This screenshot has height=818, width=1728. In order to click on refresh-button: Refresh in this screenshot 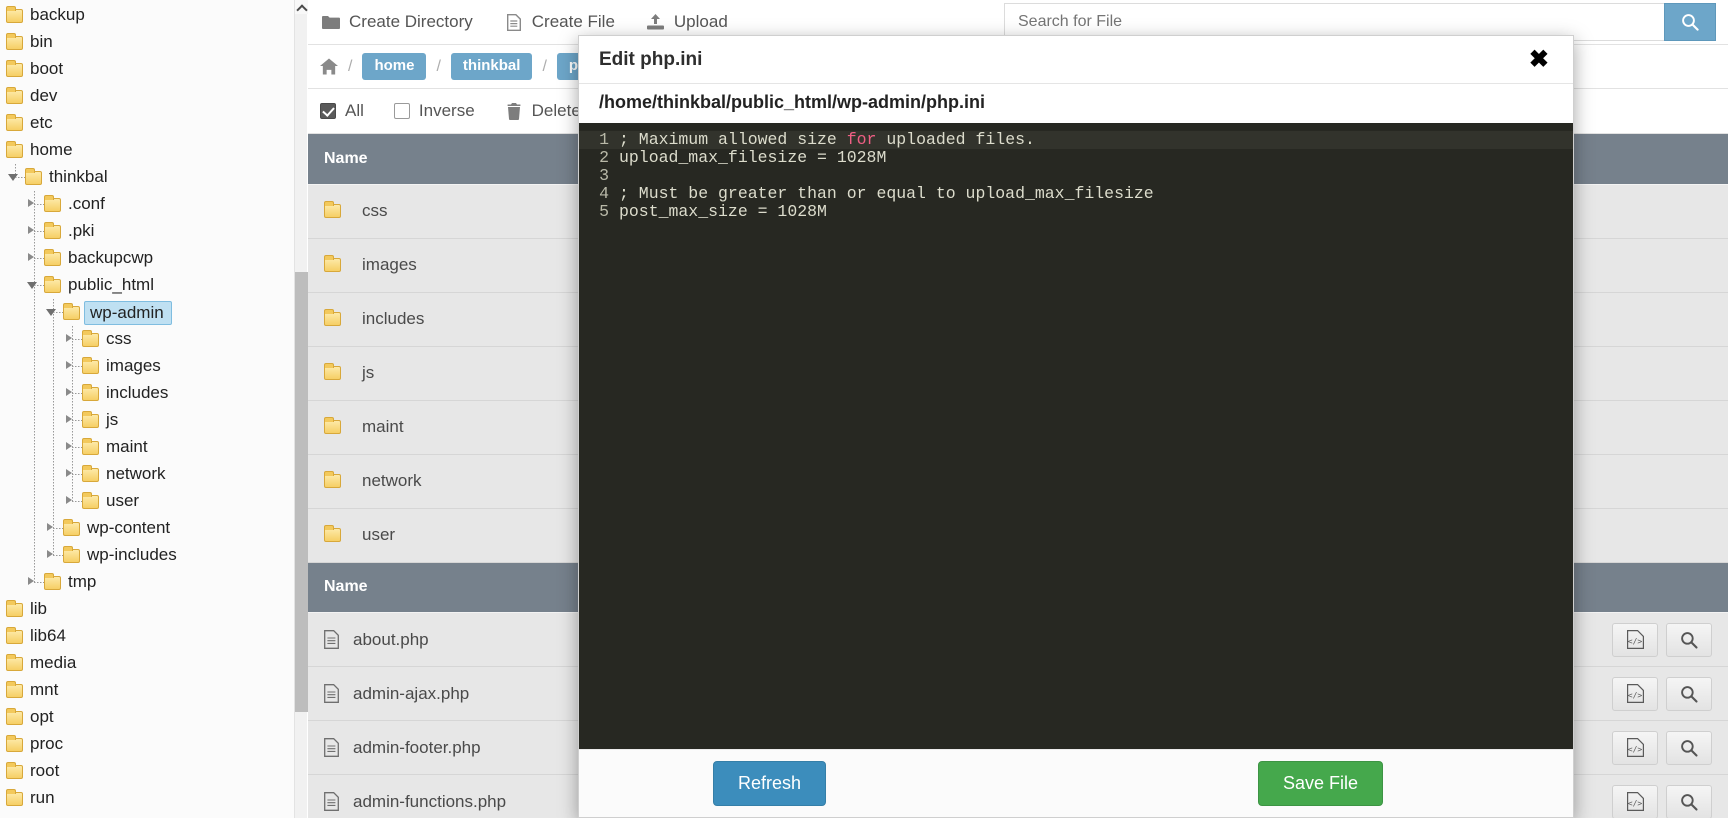, I will do `click(770, 783)`.